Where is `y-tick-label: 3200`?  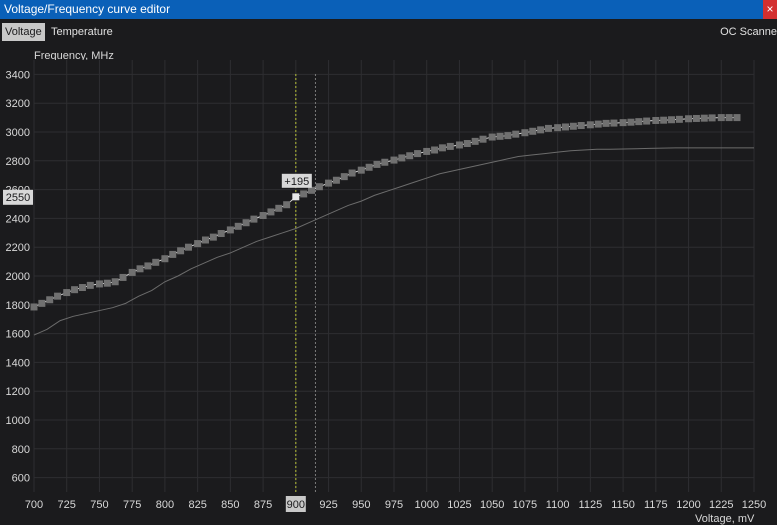 y-tick-label: 3200 is located at coordinates (18, 104).